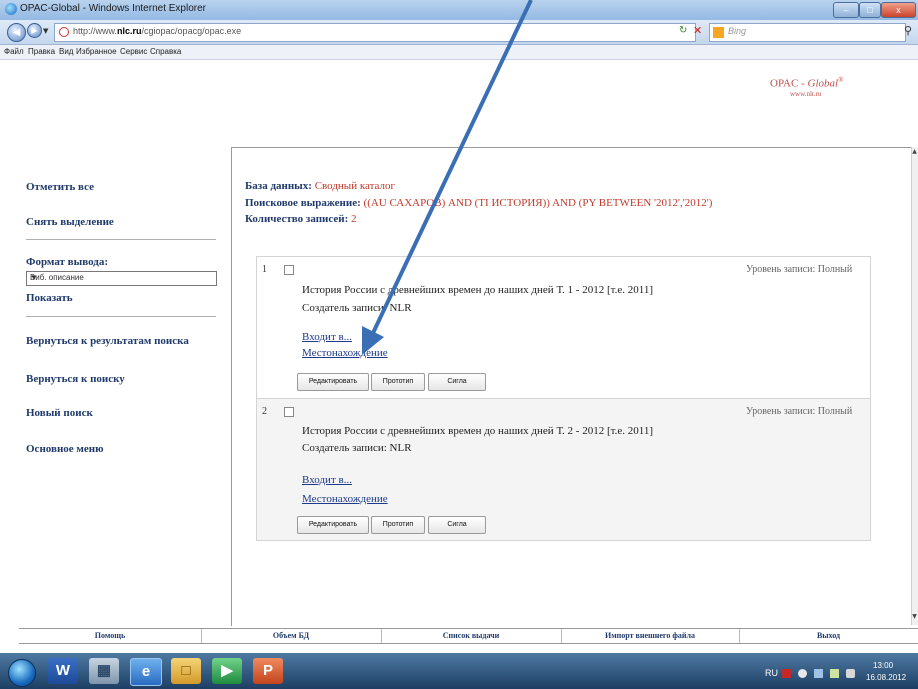  What do you see at coordinates (165, 51) in the screenshot?
I see `menu-help: Справка` at bounding box center [165, 51].